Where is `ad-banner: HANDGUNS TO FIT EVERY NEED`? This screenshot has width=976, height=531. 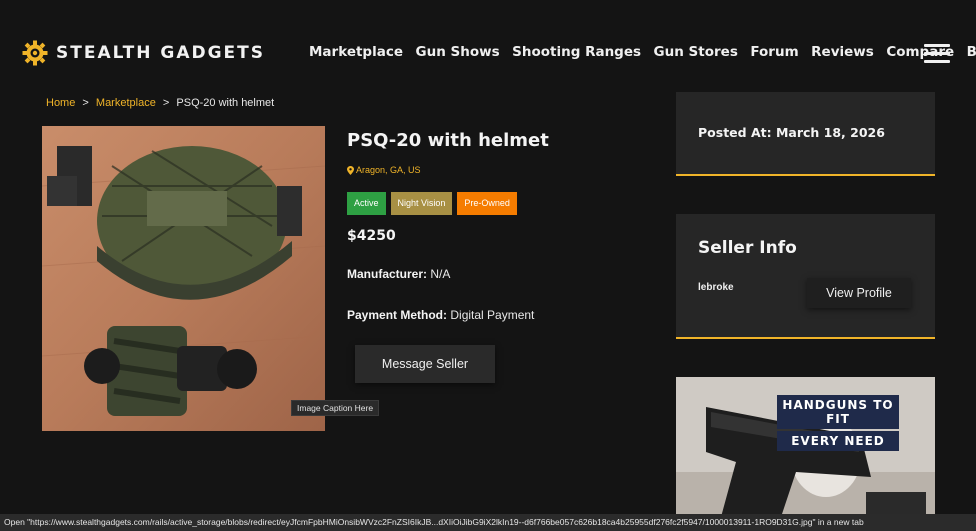
ad-banner: HANDGUNS TO FIT EVERY NEED is located at coordinates (805, 447).